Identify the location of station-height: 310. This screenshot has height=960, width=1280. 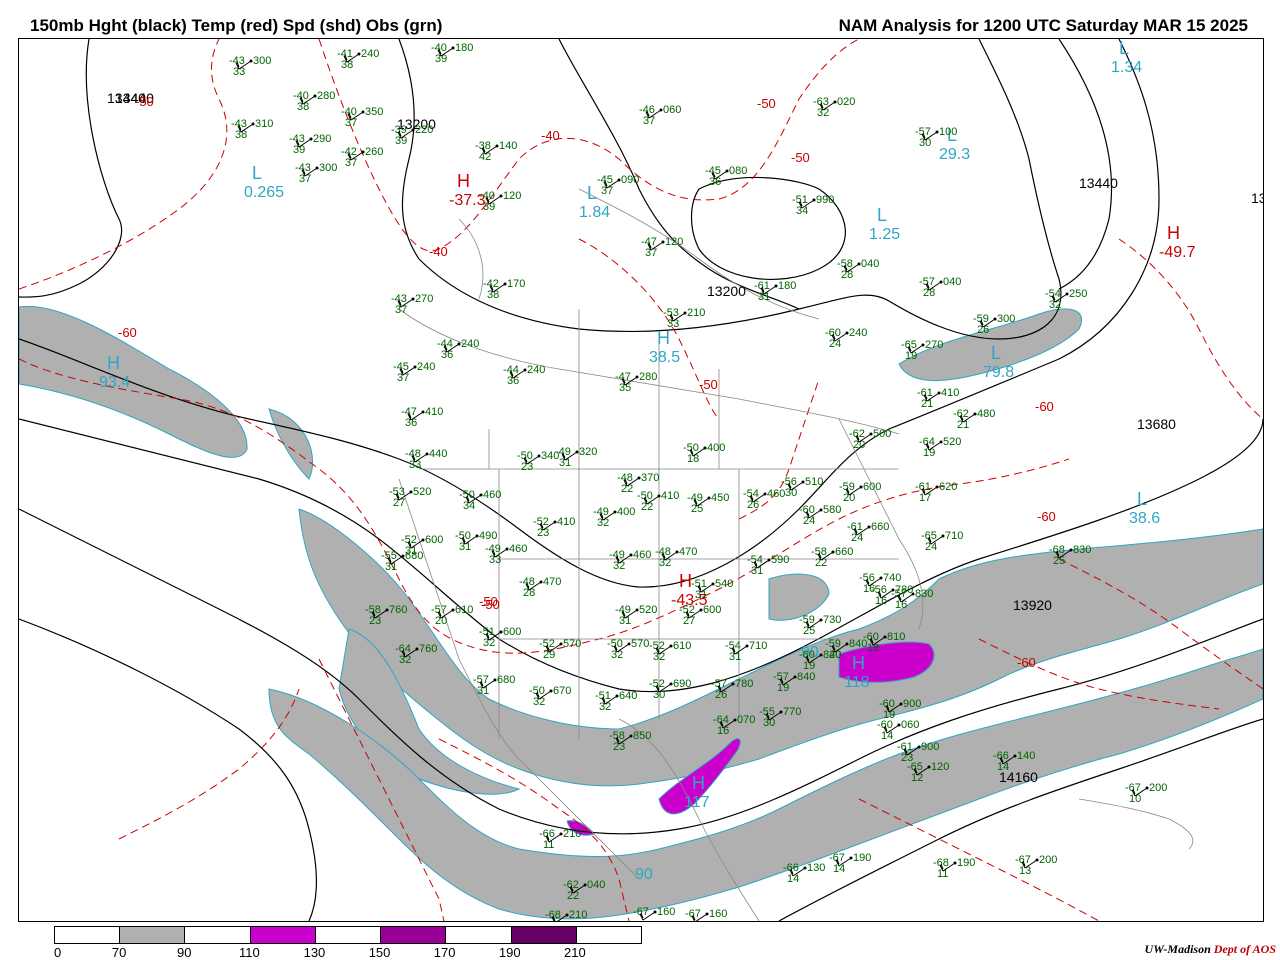
(264, 124).